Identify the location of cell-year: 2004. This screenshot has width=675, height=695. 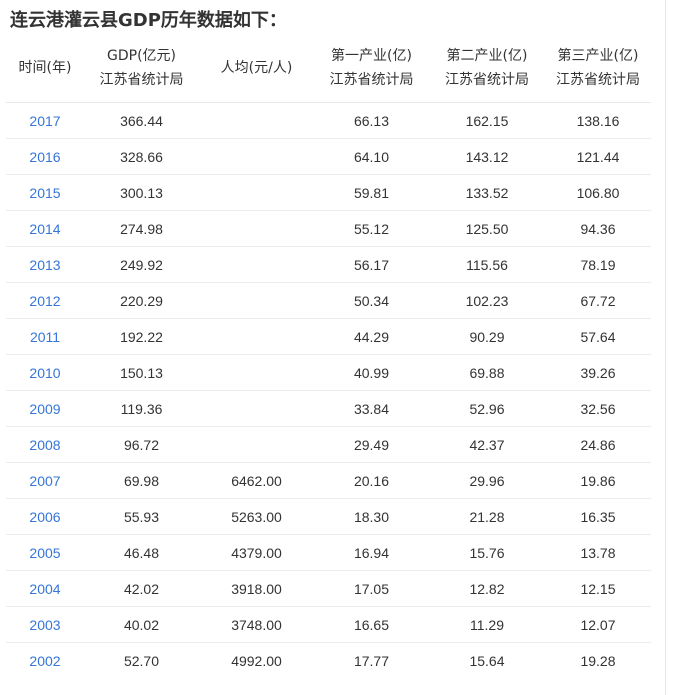
(45, 588).